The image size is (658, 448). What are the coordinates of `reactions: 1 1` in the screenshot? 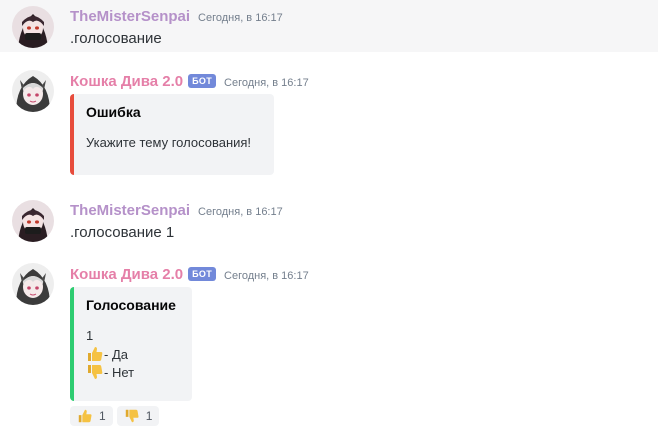 It's located at (115, 416).